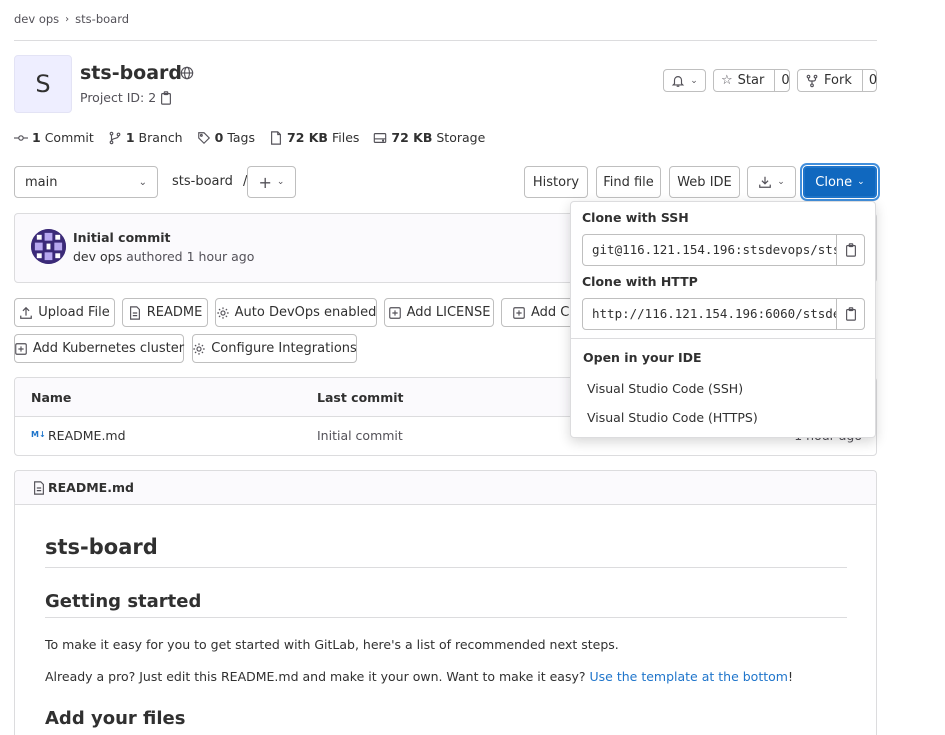  I want to click on commit-meta: dev ops authored 1 hour ago, so click(164, 256).